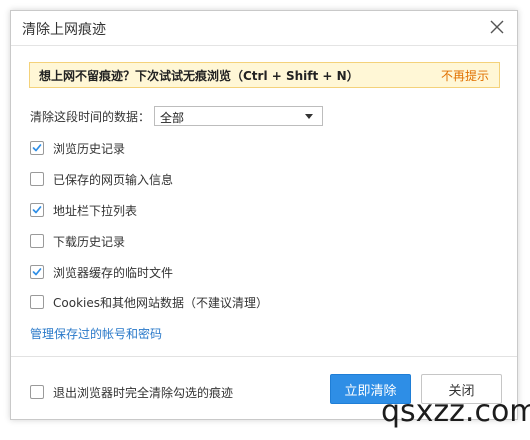  What do you see at coordinates (497, 27) in the screenshot?
I see `close-icon` at bounding box center [497, 27].